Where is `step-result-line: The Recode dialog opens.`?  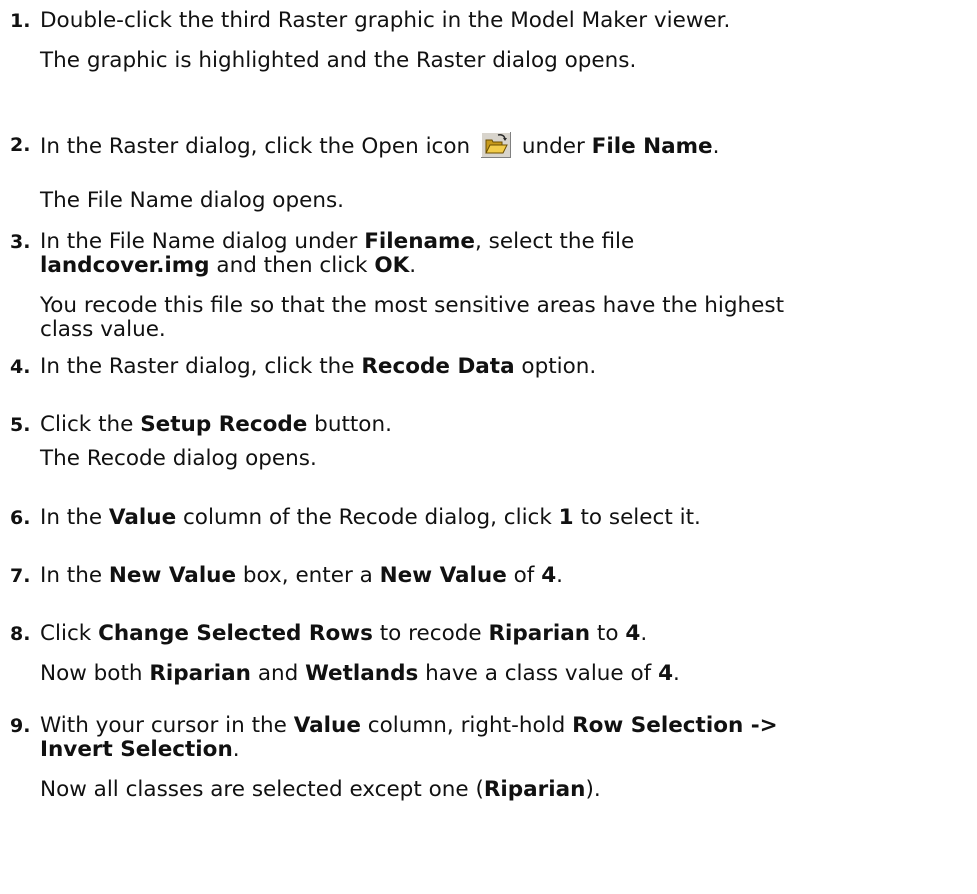 step-result-line: The Recode dialog opens. is located at coordinates (178, 459).